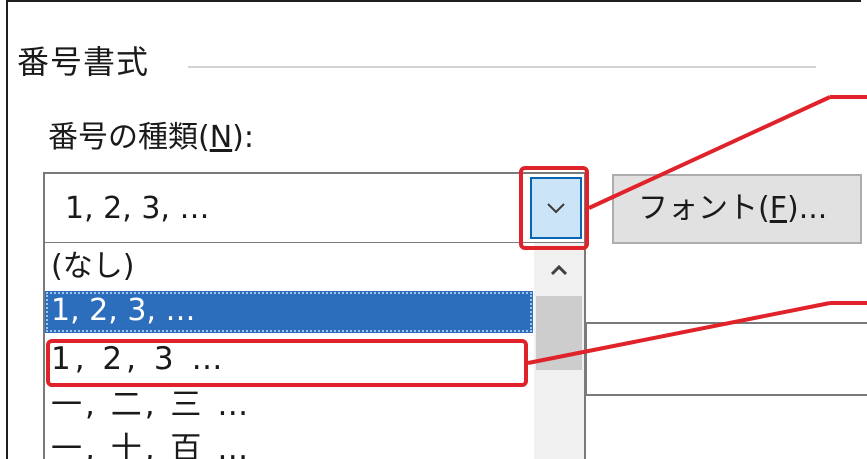 Image resolution: width=867 pixels, height=459 pixels. Describe the element at coordinates (709, 152) in the screenshot. I see `leader-line-top` at that location.